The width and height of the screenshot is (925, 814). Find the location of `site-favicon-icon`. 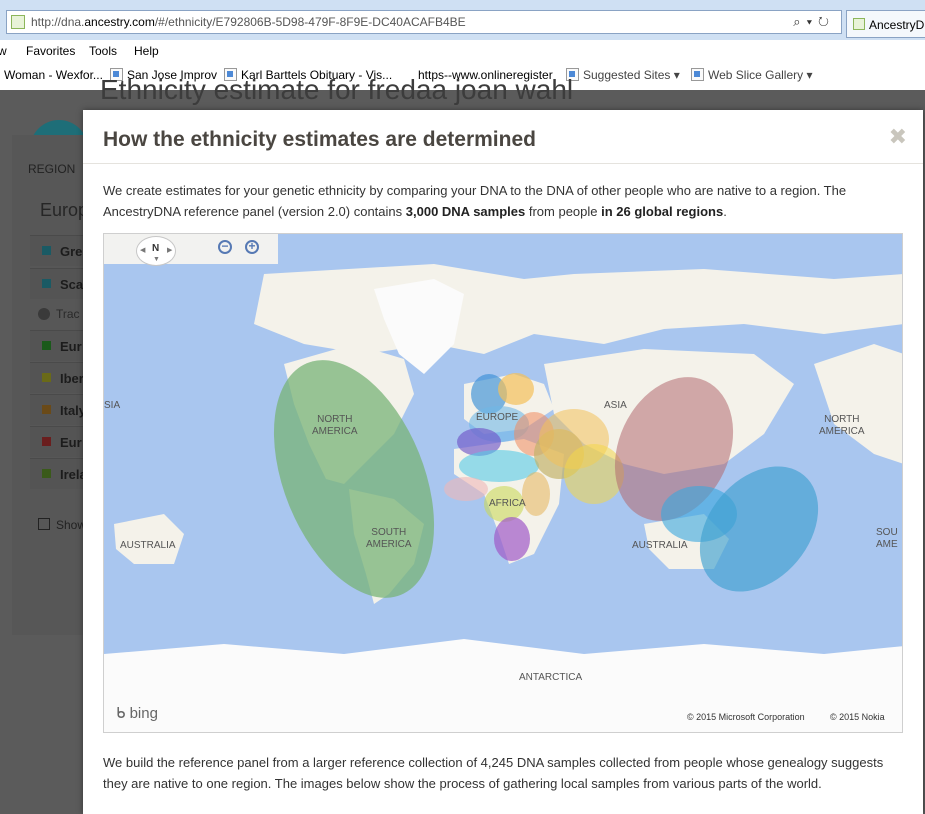

site-favicon-icon is located at coordinates (18, 22).